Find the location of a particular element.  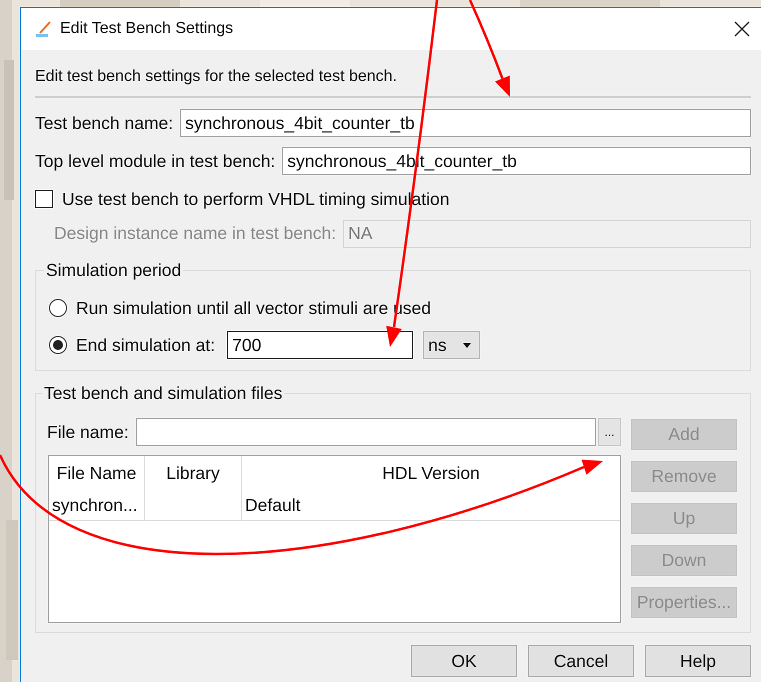

column-header: HDL Version is located at coordinates (431, 473).